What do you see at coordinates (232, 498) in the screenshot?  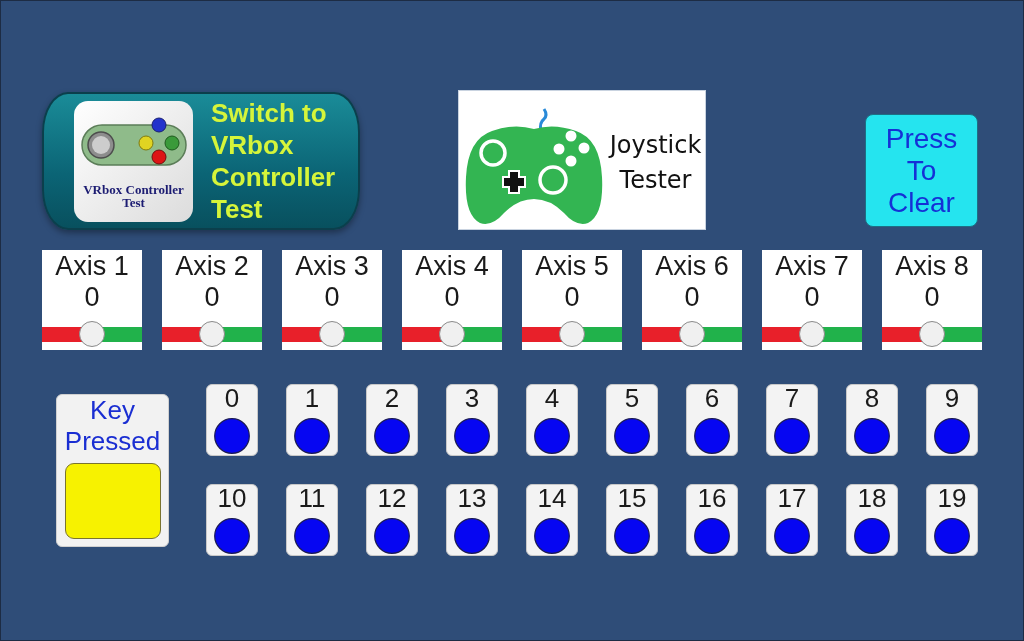 I see `key-number: 10` at bounding box center [232, 498].